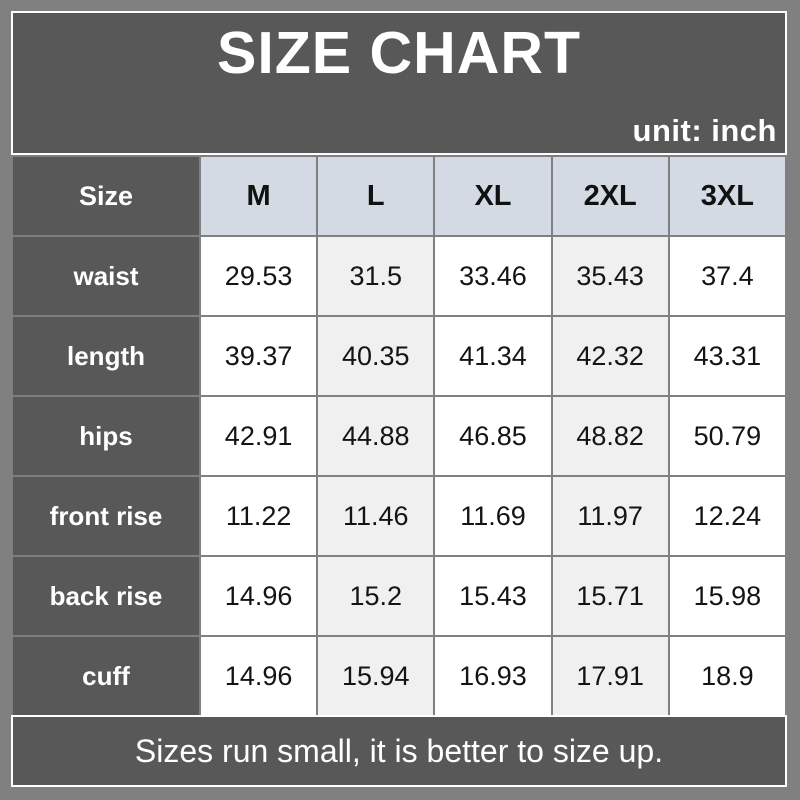 The height and width of the screenshot is (800, 800). I want to click on table-row: waist 29.53 31.5 33.46 35.43 37.4, so click(399, 276).